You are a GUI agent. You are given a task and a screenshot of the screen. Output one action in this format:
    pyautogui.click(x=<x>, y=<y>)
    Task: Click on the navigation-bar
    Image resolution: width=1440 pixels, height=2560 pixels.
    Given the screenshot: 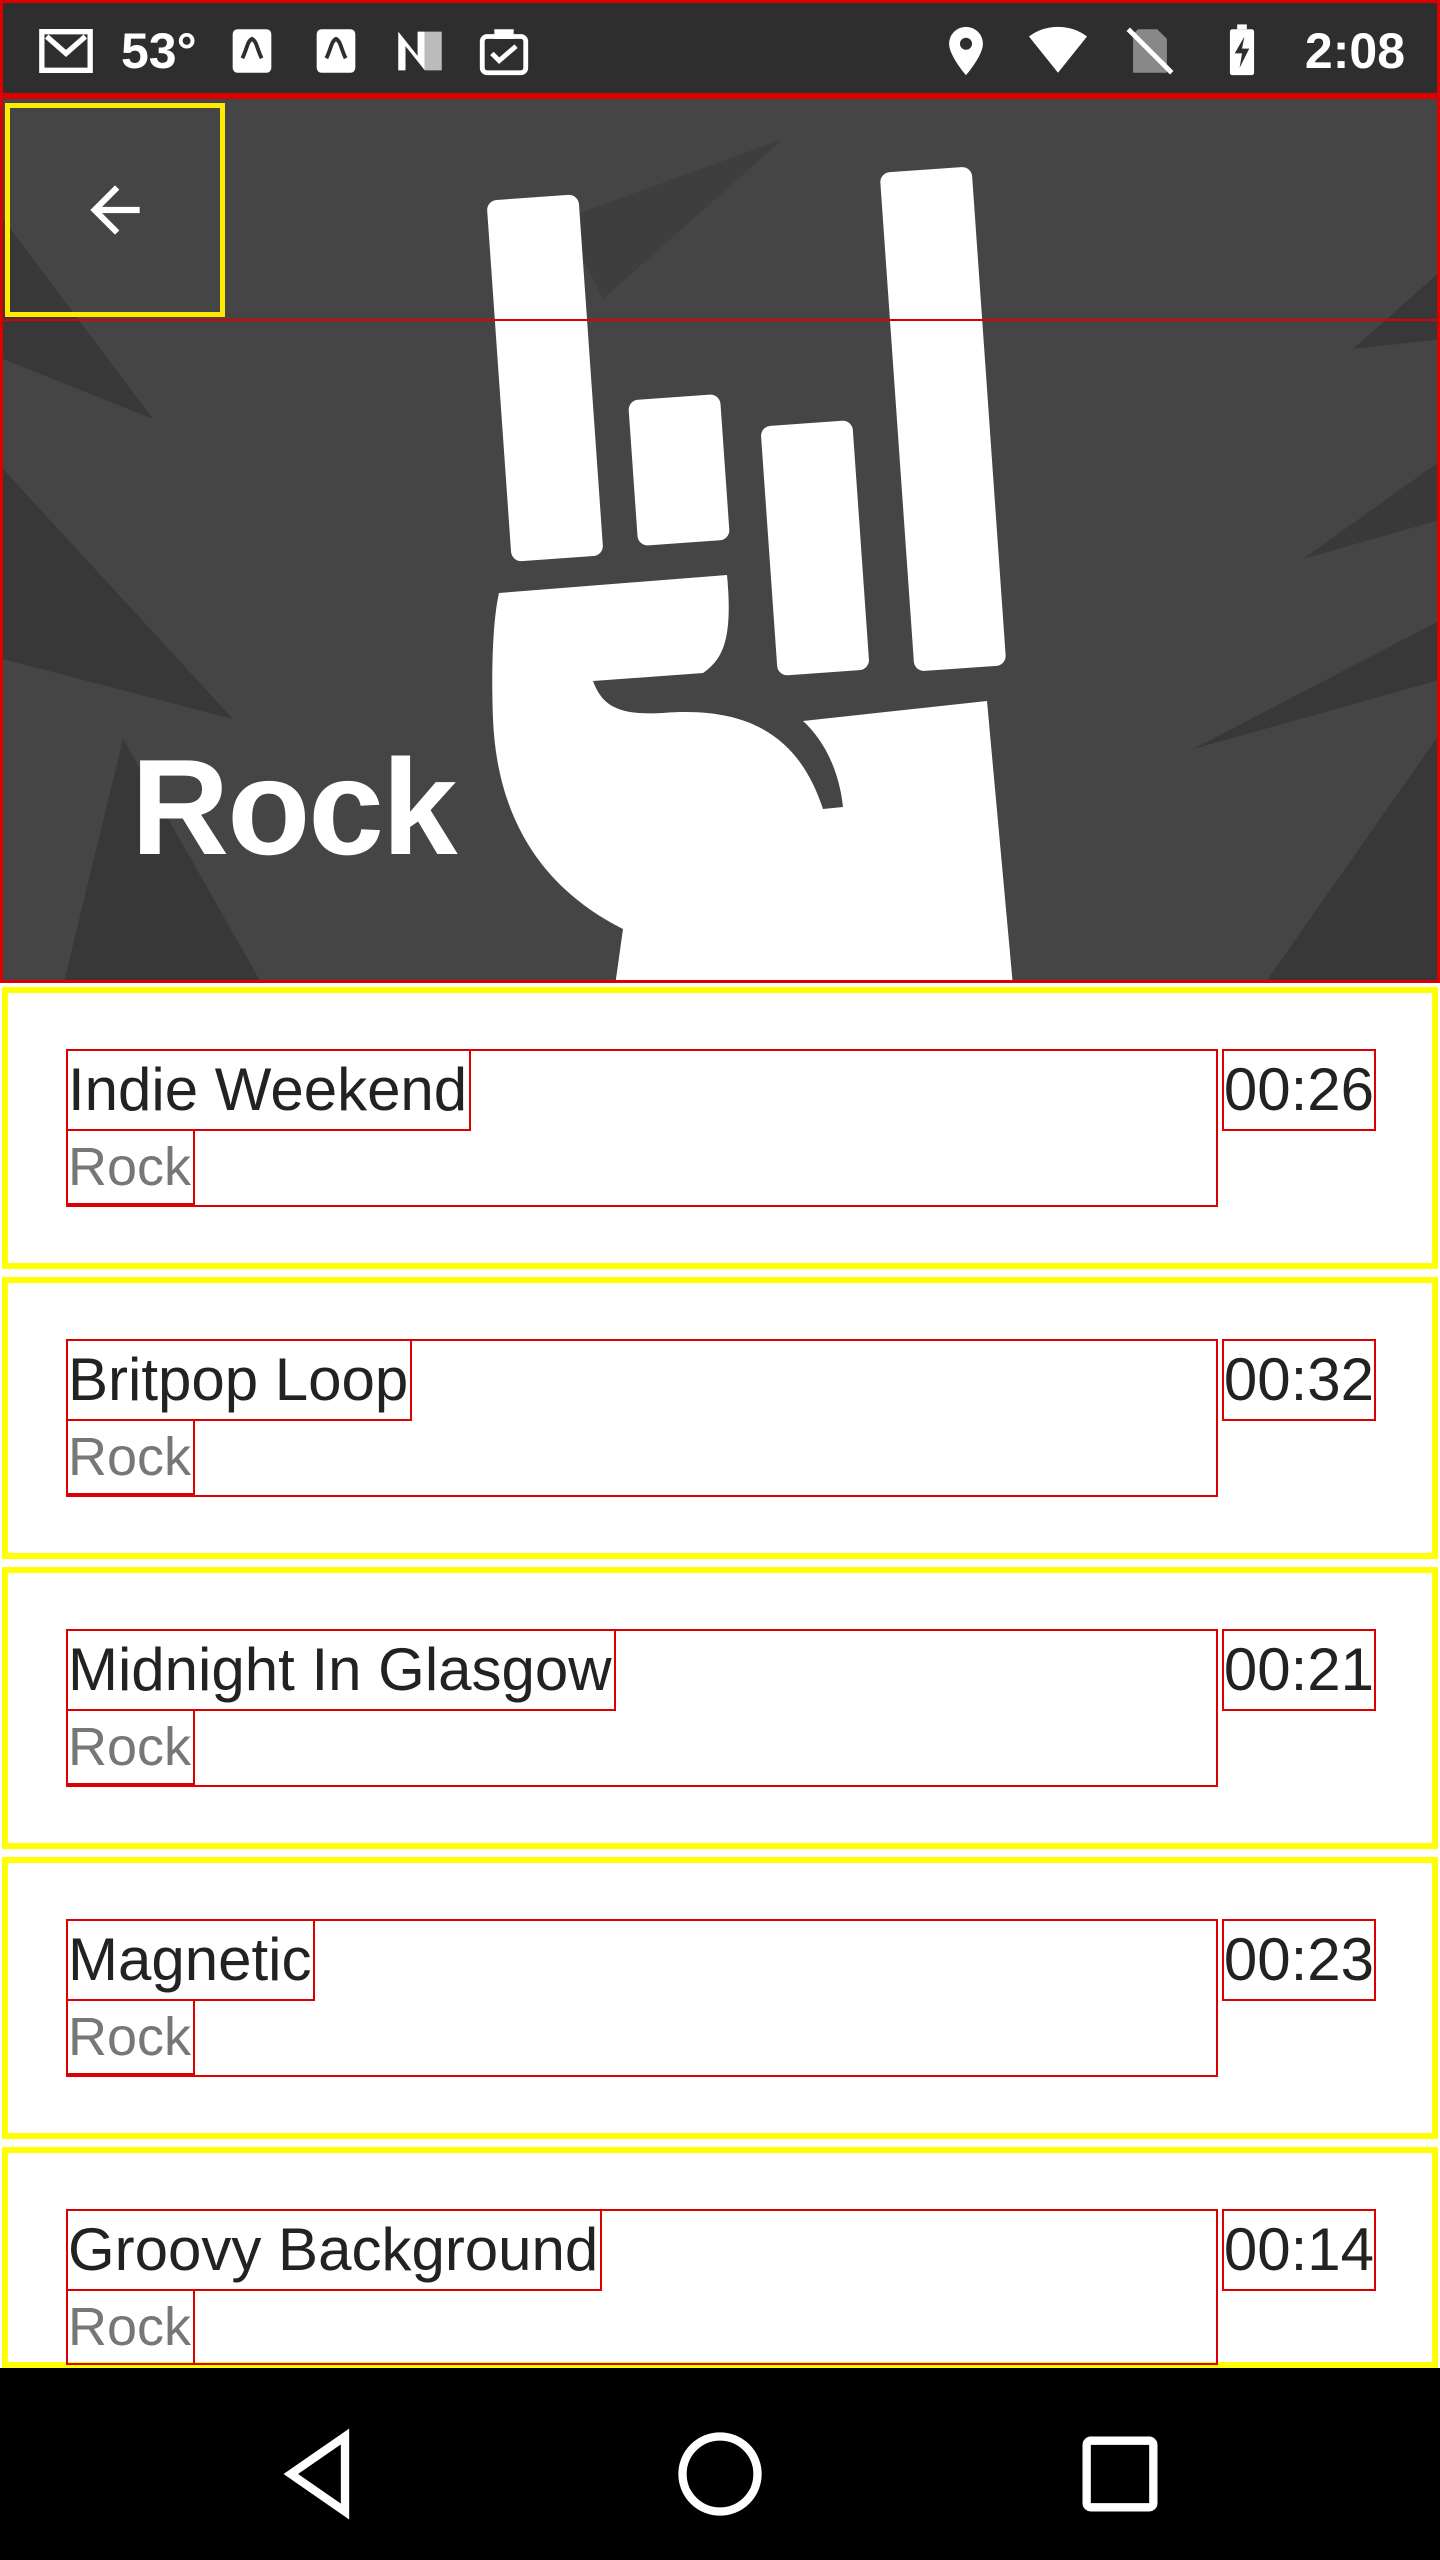 What is the action you would take?
    pyautogui.click(x=720, y=2464)
    